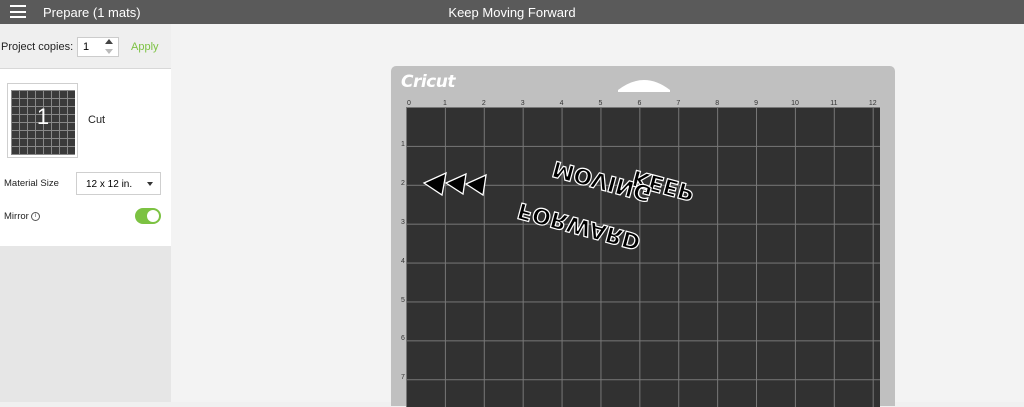  I want to click on ruler-x-label: 7, so click(678, 103).